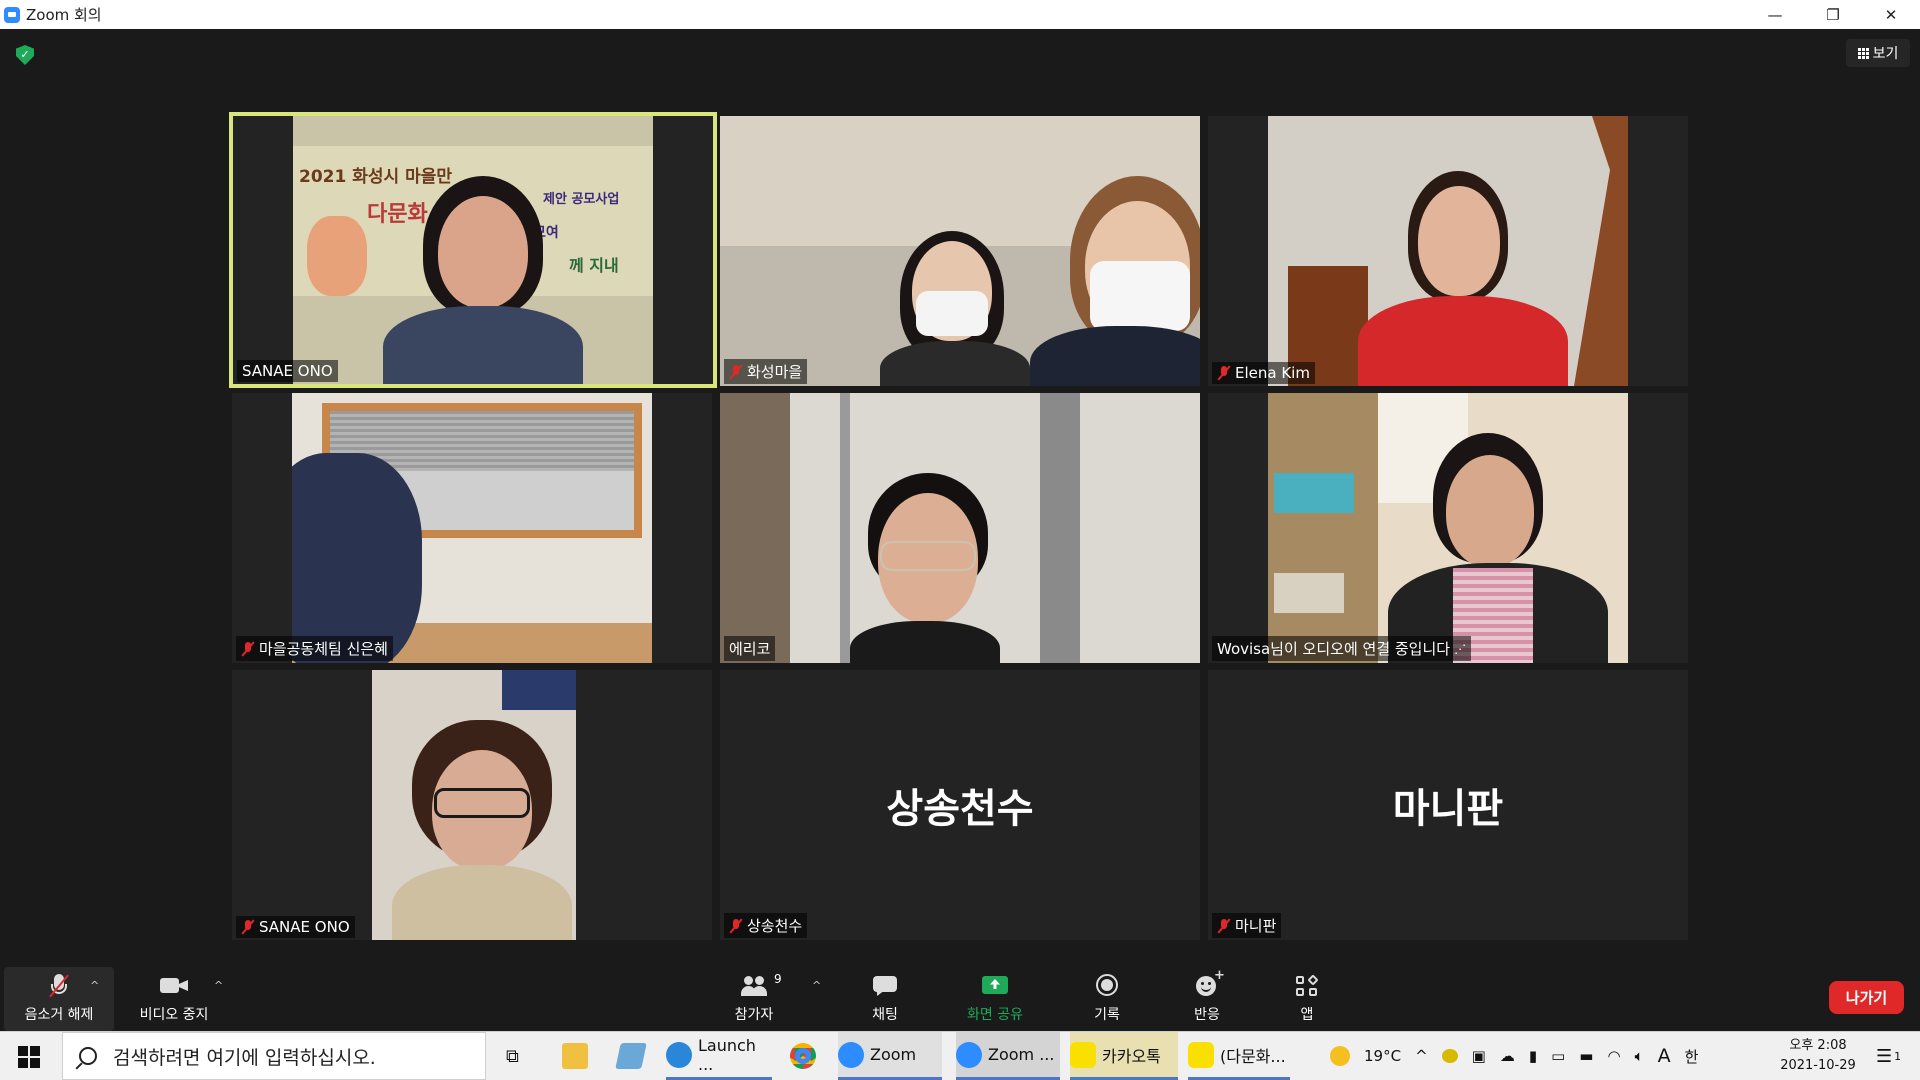 This screenshot has height=1080, width=1920. Describe the element at coordinates (969, 1054) in the screenshot. I see `zoom-icon` at that location.